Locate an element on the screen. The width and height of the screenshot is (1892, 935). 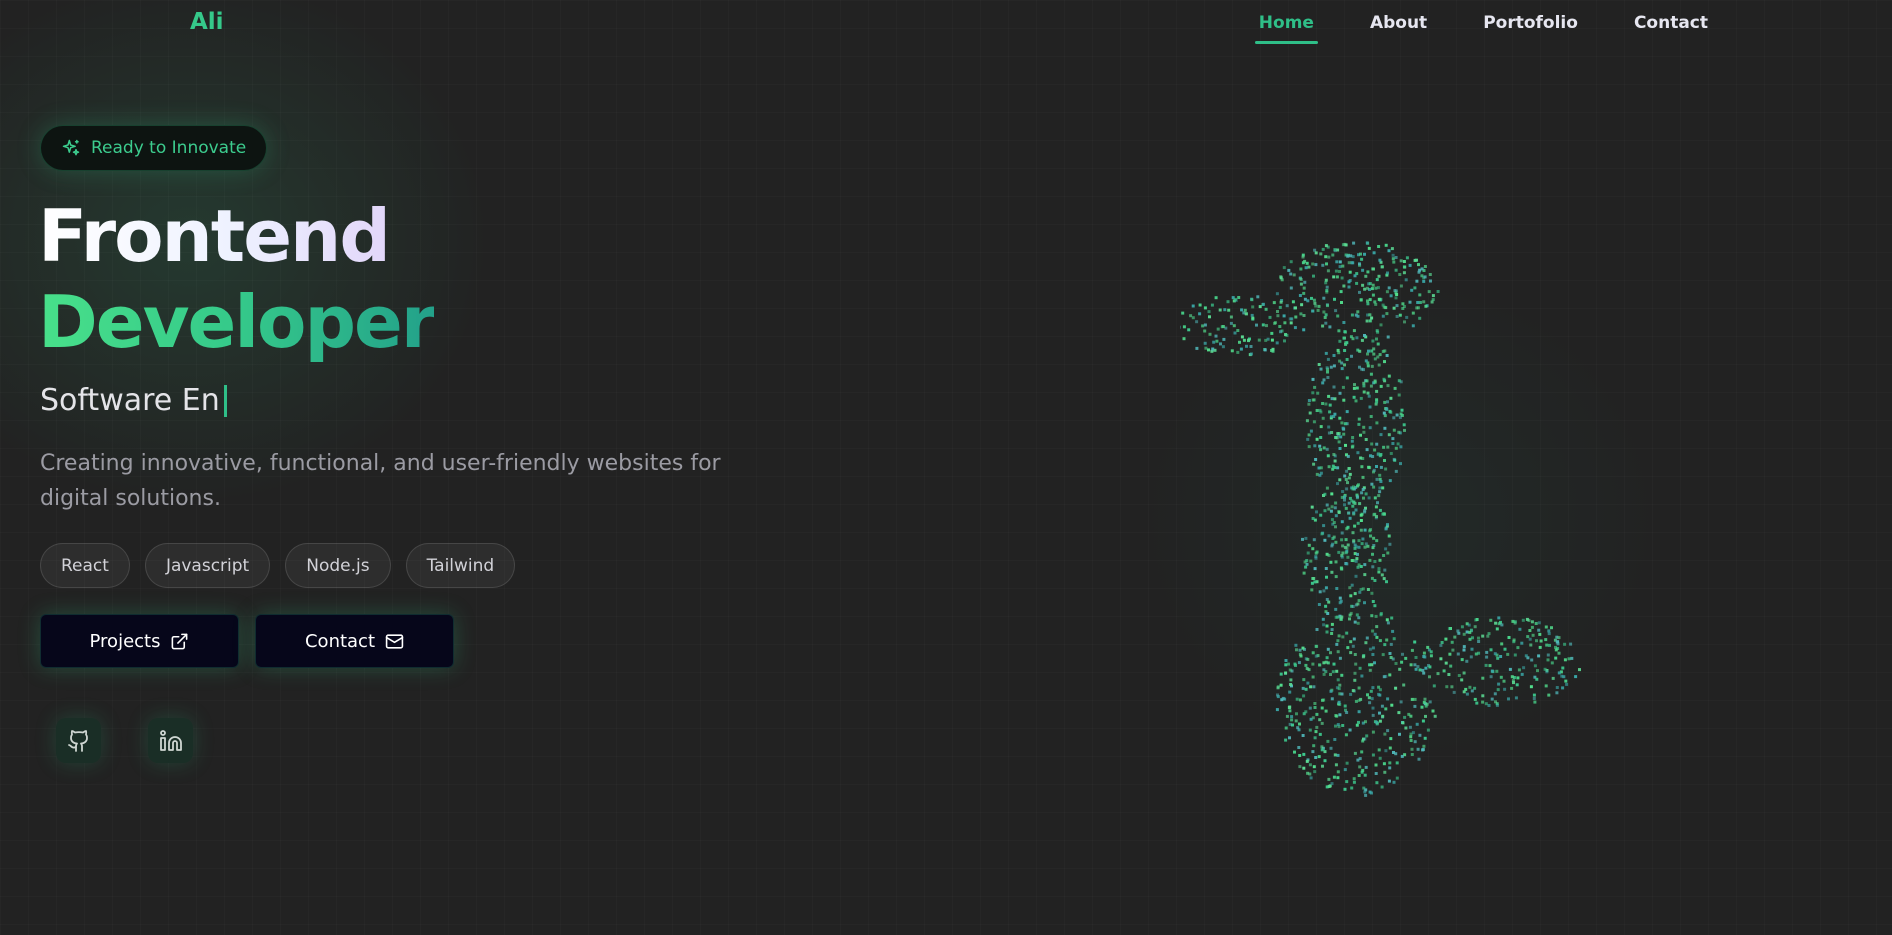
github-link is located at coordinates (78, 740).